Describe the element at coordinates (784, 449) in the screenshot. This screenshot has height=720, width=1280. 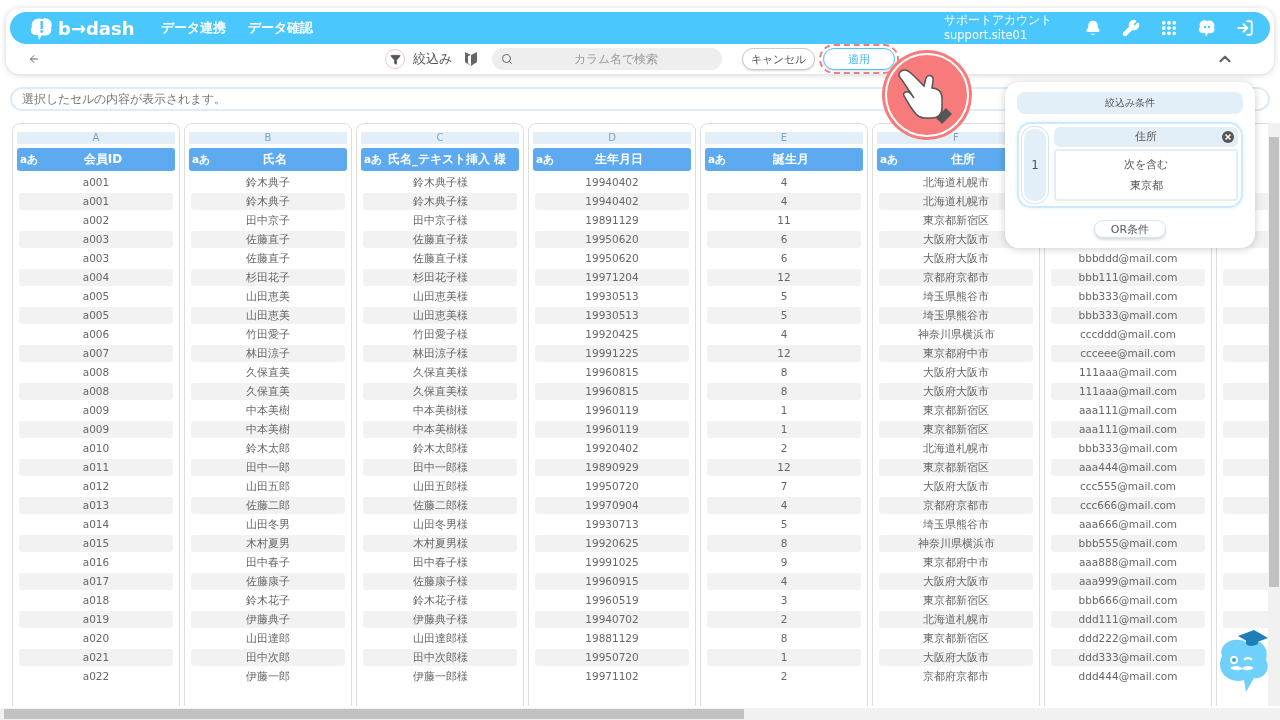
I see `table-cell: 2` at that location.